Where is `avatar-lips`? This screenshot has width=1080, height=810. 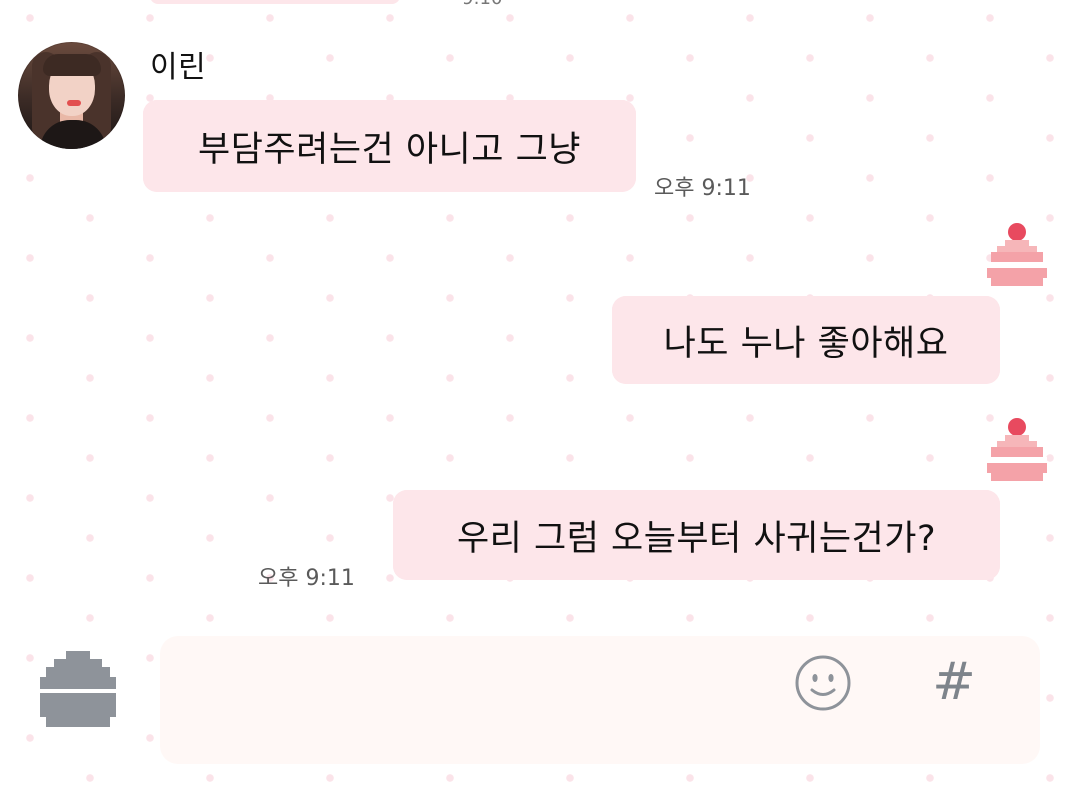 avatar-lips is located at coordinates (74, 103).